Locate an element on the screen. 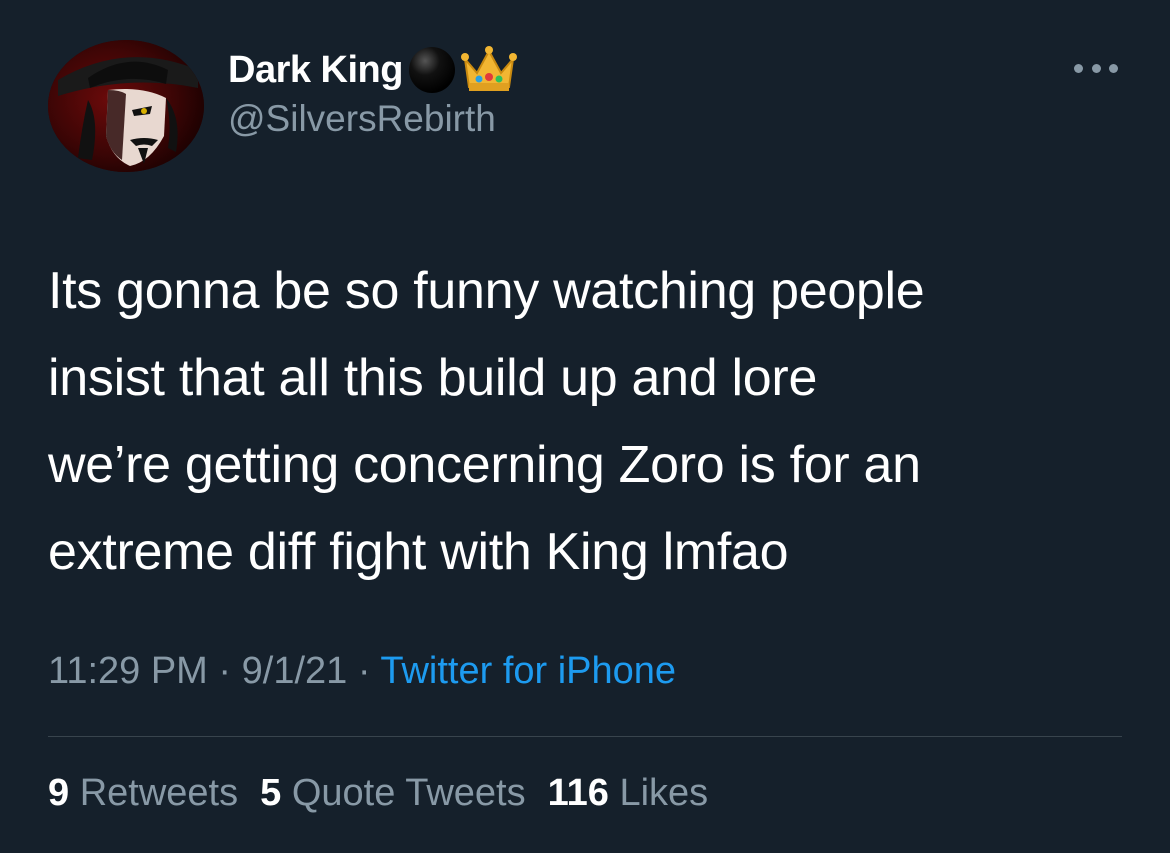 The width and height of the screenshot is (1170, 853). retweets-stat: 9 Retweets is located at coordinates (143, 793).